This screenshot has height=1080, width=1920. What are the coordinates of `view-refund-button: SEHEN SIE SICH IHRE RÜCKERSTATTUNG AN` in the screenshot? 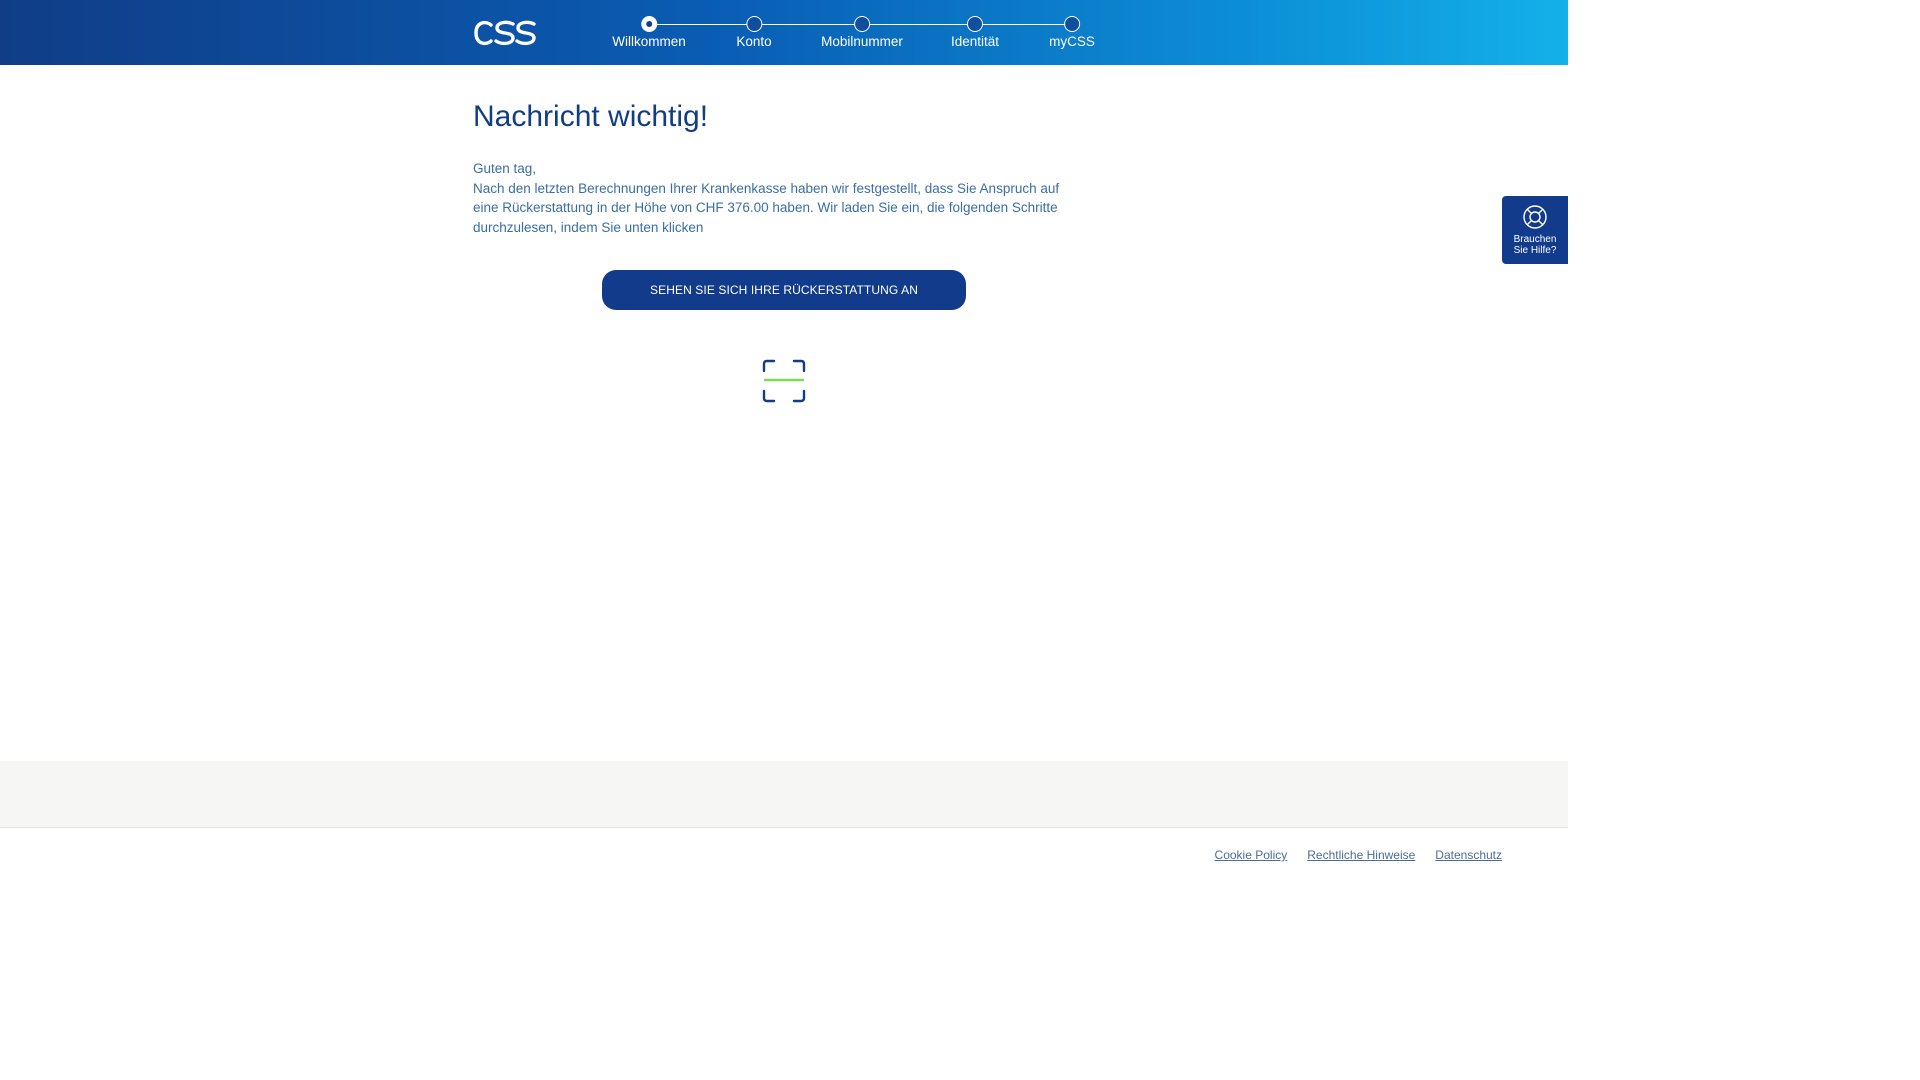 It's located at (784, 290).